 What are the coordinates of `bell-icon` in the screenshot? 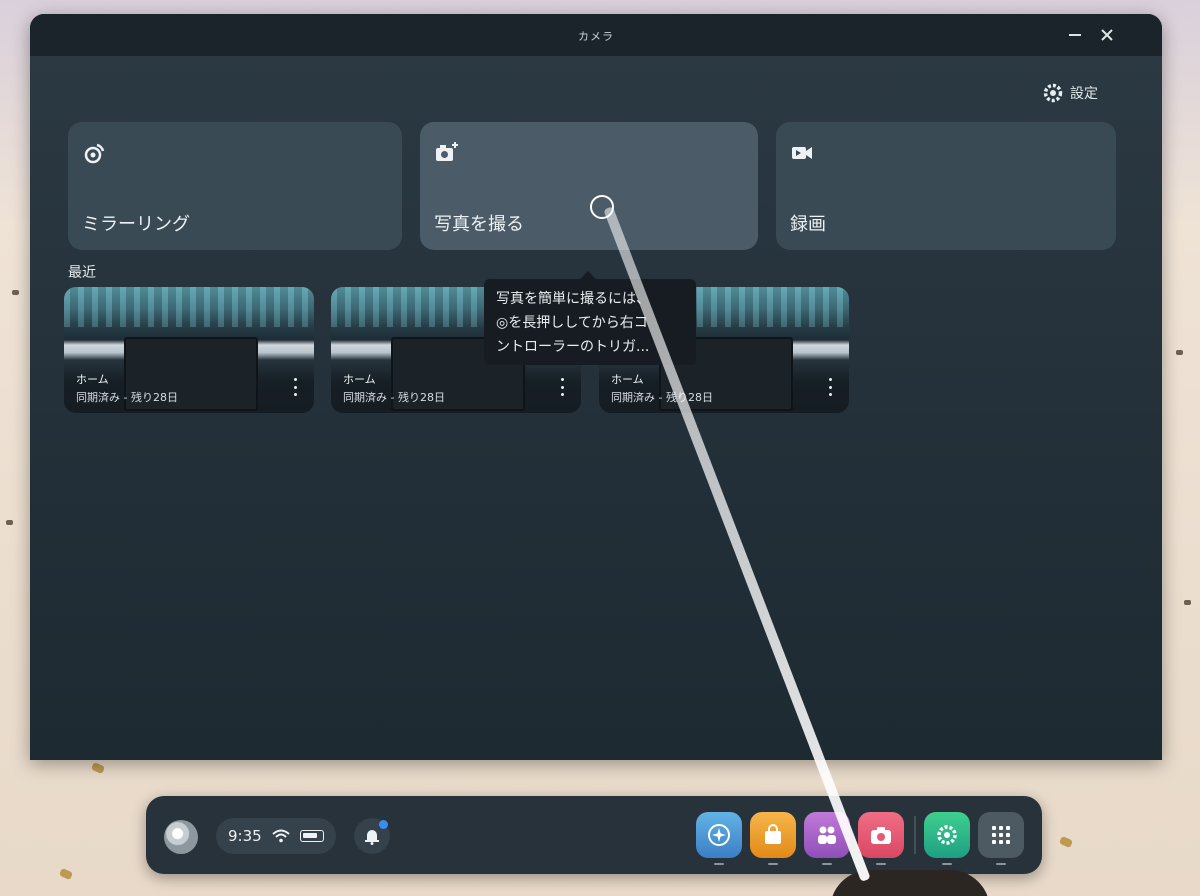 It's located at (372, 837).